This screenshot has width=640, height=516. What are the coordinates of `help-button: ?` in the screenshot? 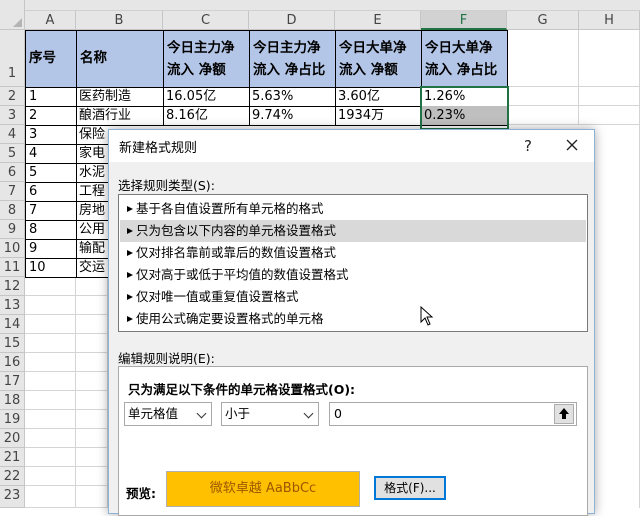 It's located at (528, 146).